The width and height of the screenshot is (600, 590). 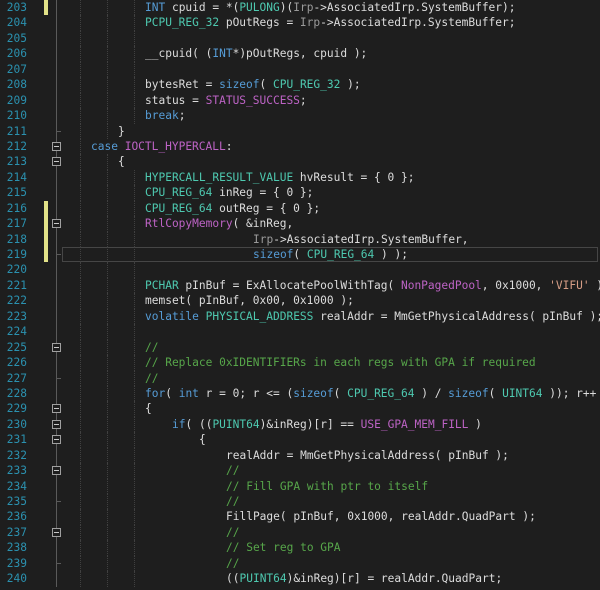 I want to click on code-text: HYPERCALL_RESULT_VALUE hvResult = { 0 };, so click(x=279, y=177).